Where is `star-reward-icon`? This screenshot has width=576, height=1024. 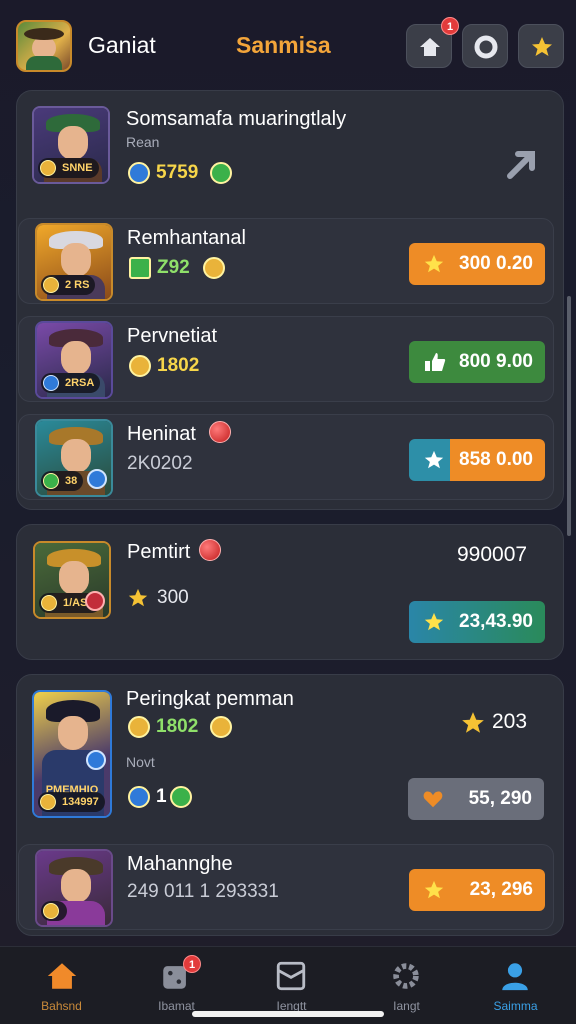
star-reward-icon is located at coordinates (542, 46).